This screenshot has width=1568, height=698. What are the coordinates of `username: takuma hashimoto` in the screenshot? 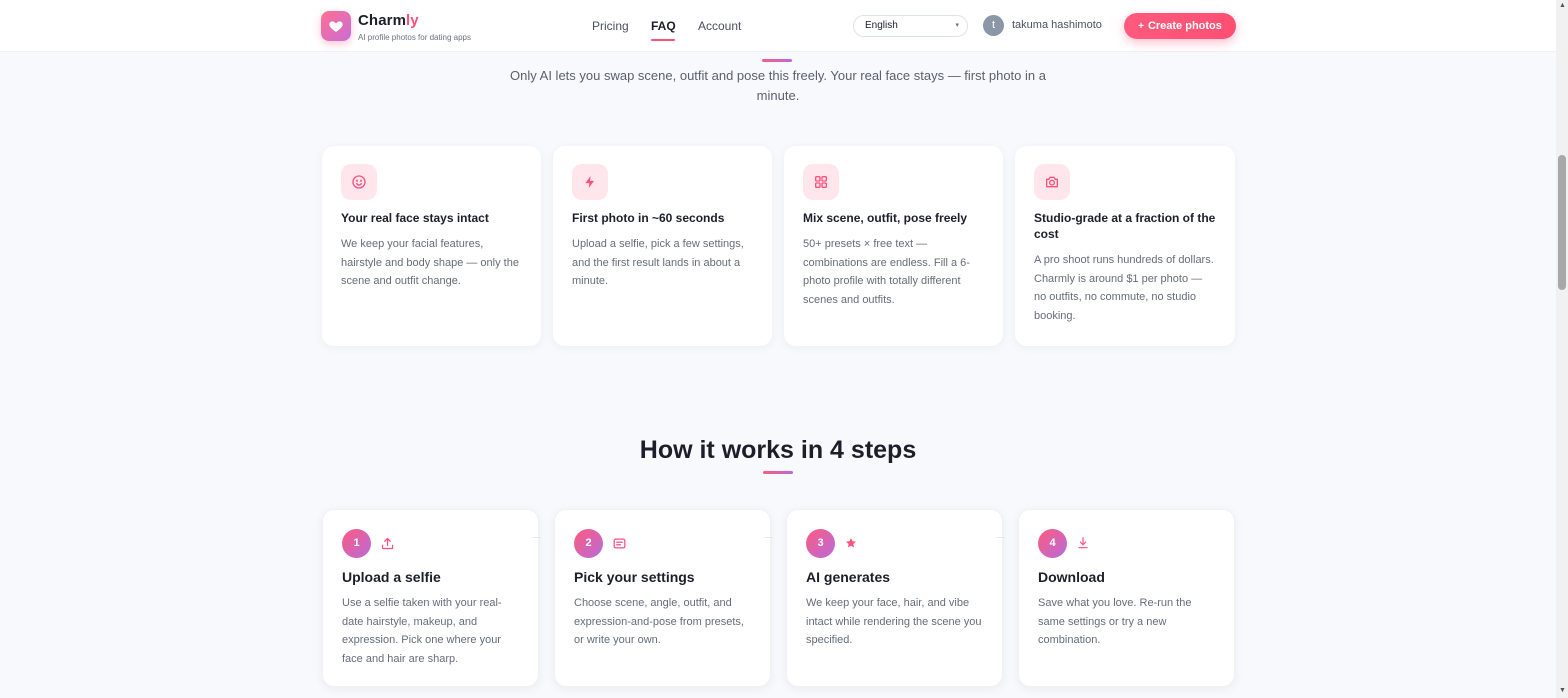 It's located at (1057, 25).